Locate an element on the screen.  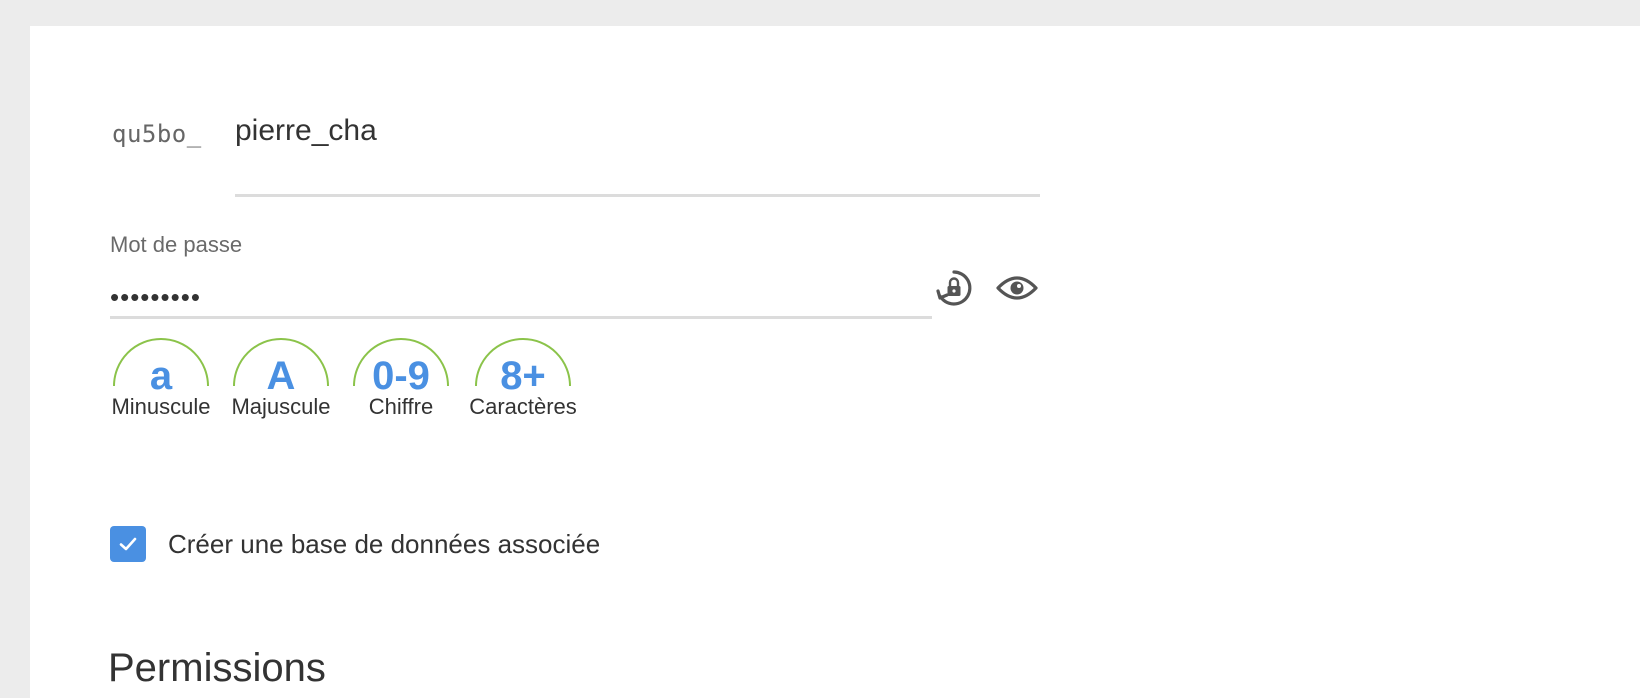
criteria-symbol: 0-9 is located at coordinates (401, 376).